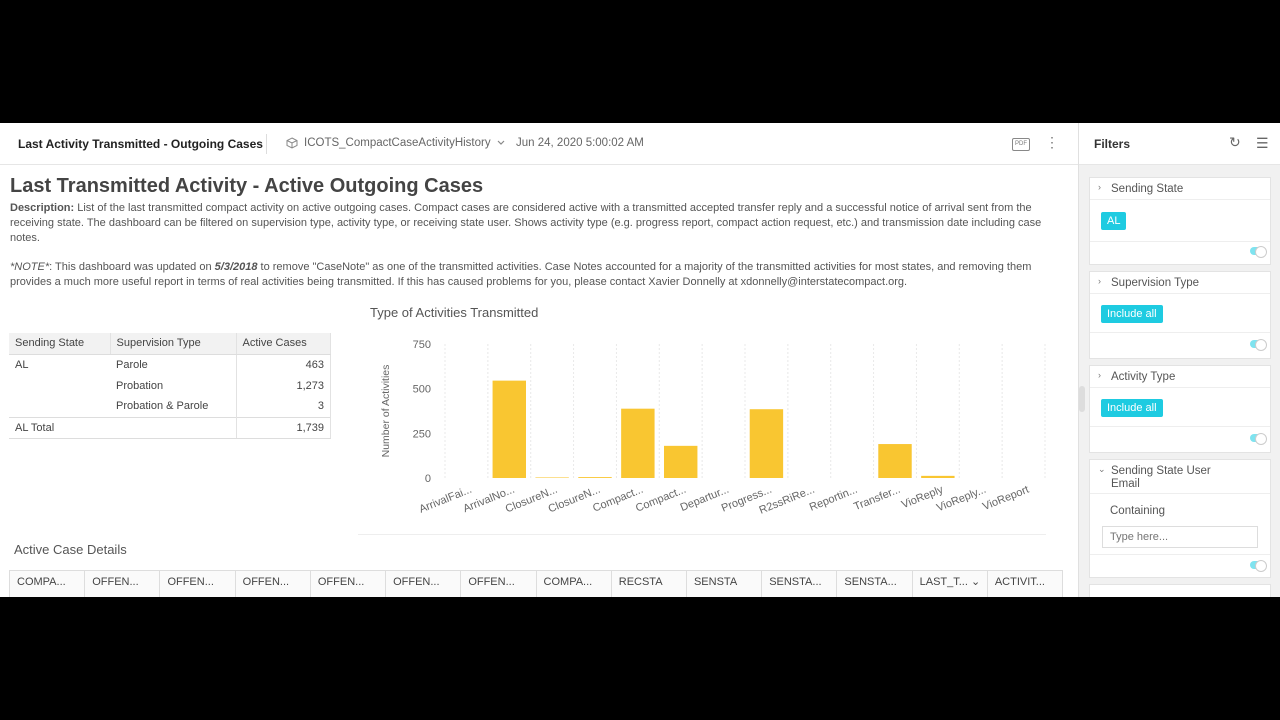  I want to click on filter-header: › Supervision Type, so click(1180, 283).